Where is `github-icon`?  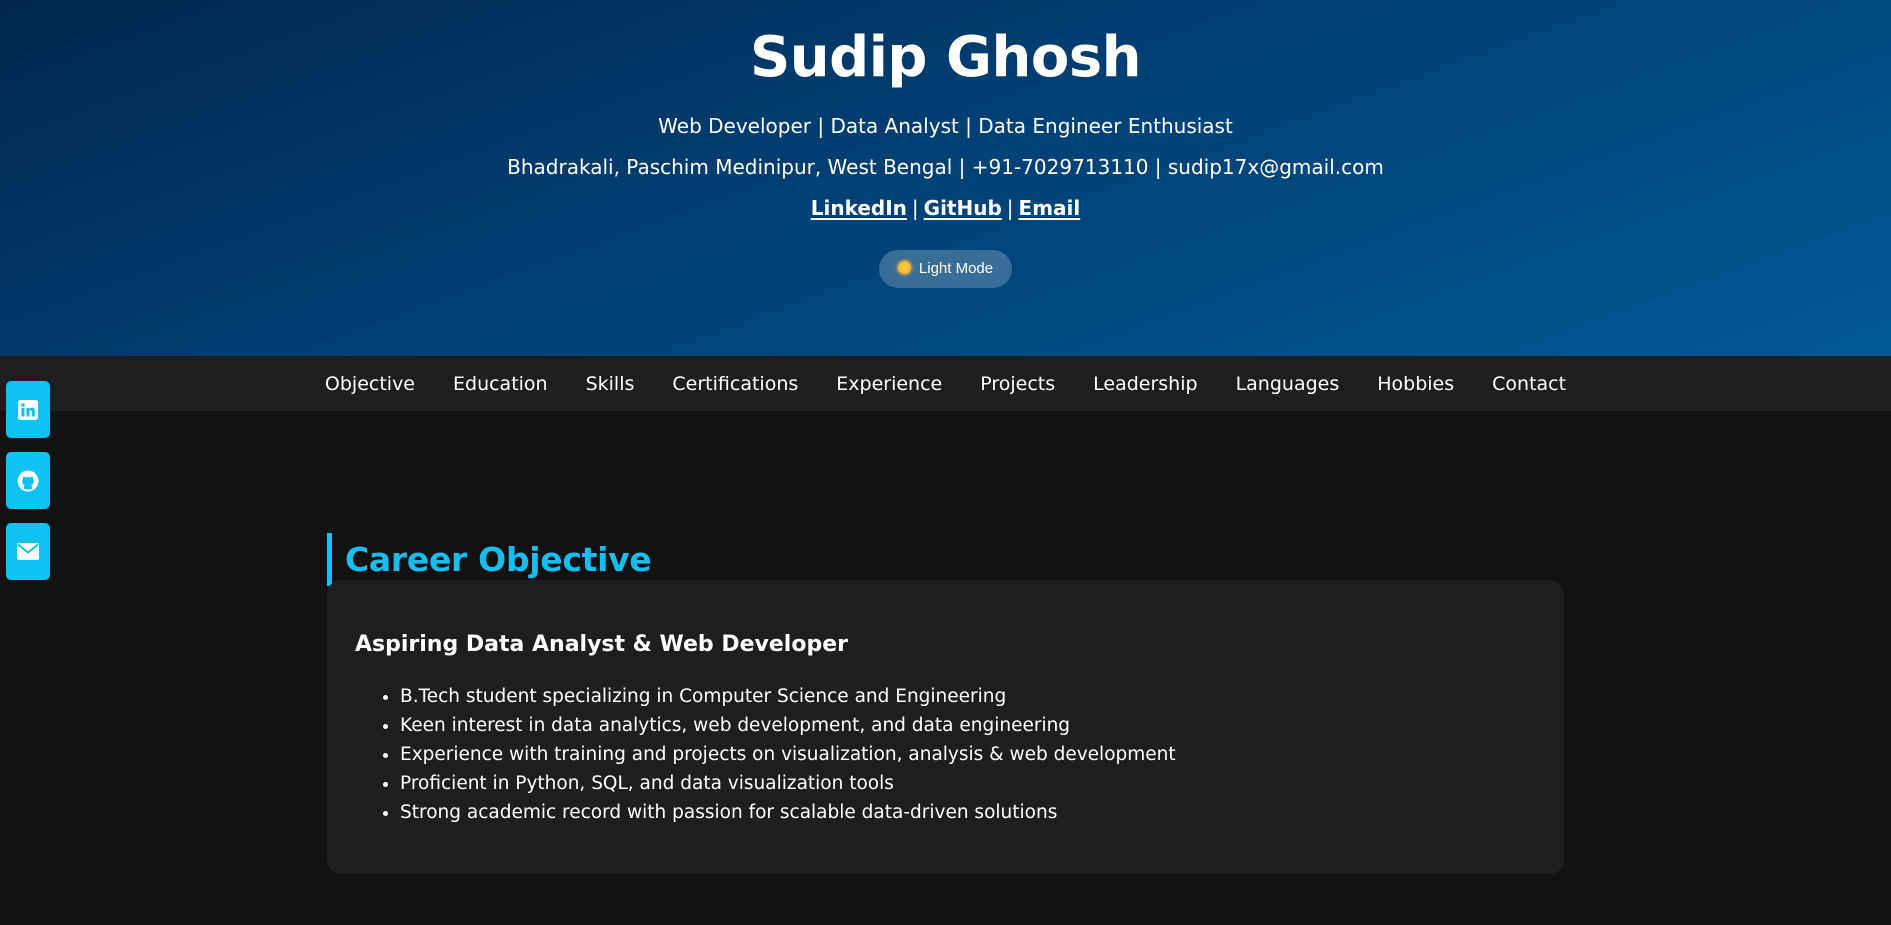
github-icon is located at coordinates (28, 480).